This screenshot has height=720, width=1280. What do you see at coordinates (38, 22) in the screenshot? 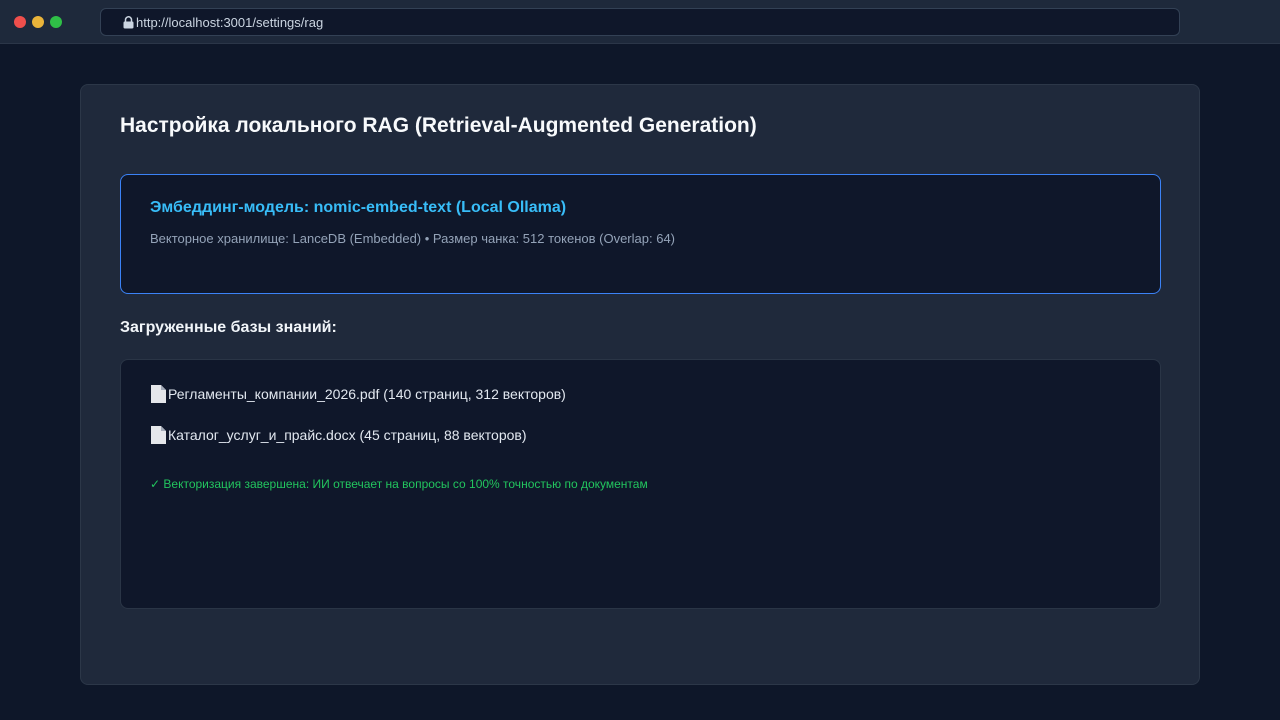
I see `window-minimize-button` at bounding box center [38, 22].